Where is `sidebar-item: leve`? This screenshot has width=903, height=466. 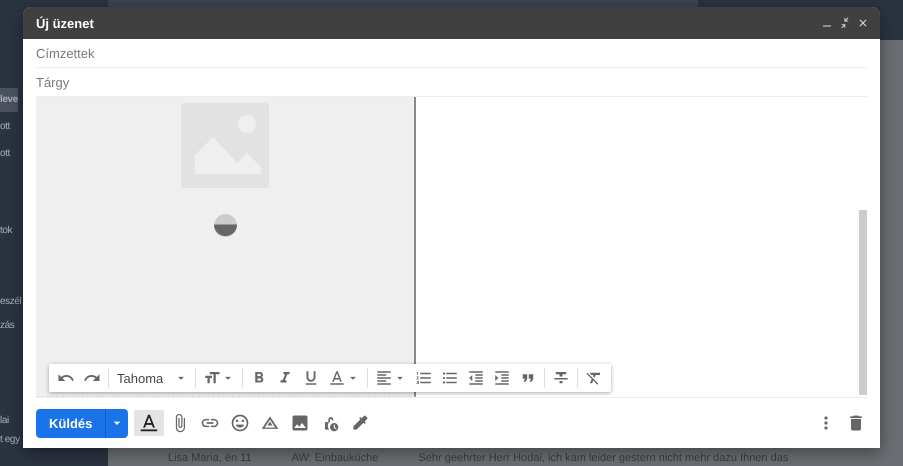
sidebar-item: leve is located at coordinates (9, 100).